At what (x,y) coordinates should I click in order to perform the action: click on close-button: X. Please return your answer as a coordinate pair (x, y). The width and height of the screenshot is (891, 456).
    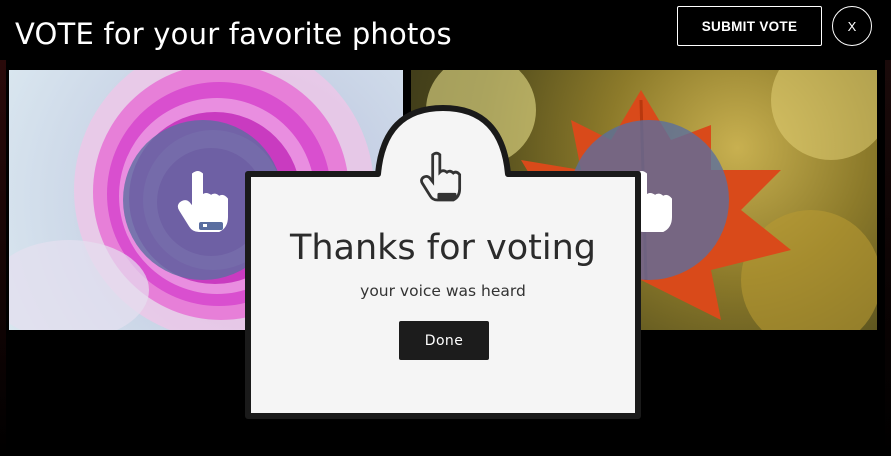
    Looking at the image, I should click on (852, 26).